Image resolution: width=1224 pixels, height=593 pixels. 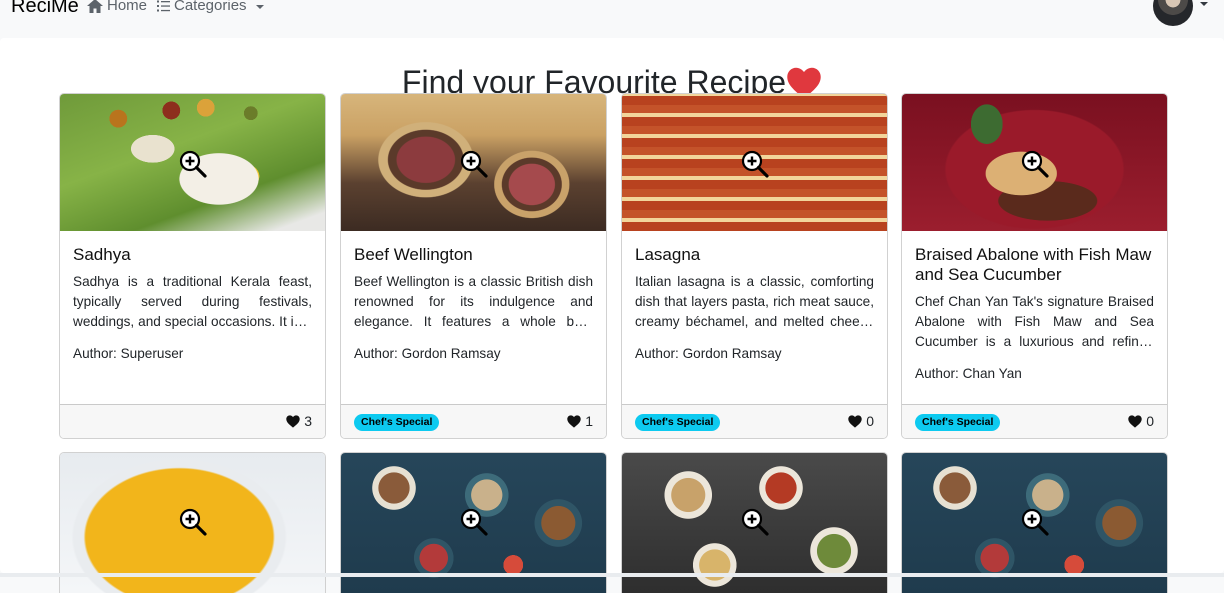 What do you see at coordinates (473, 255) in the screenshot?
I see `card-title: Beef Wellington` at bounding box center [473, 255].